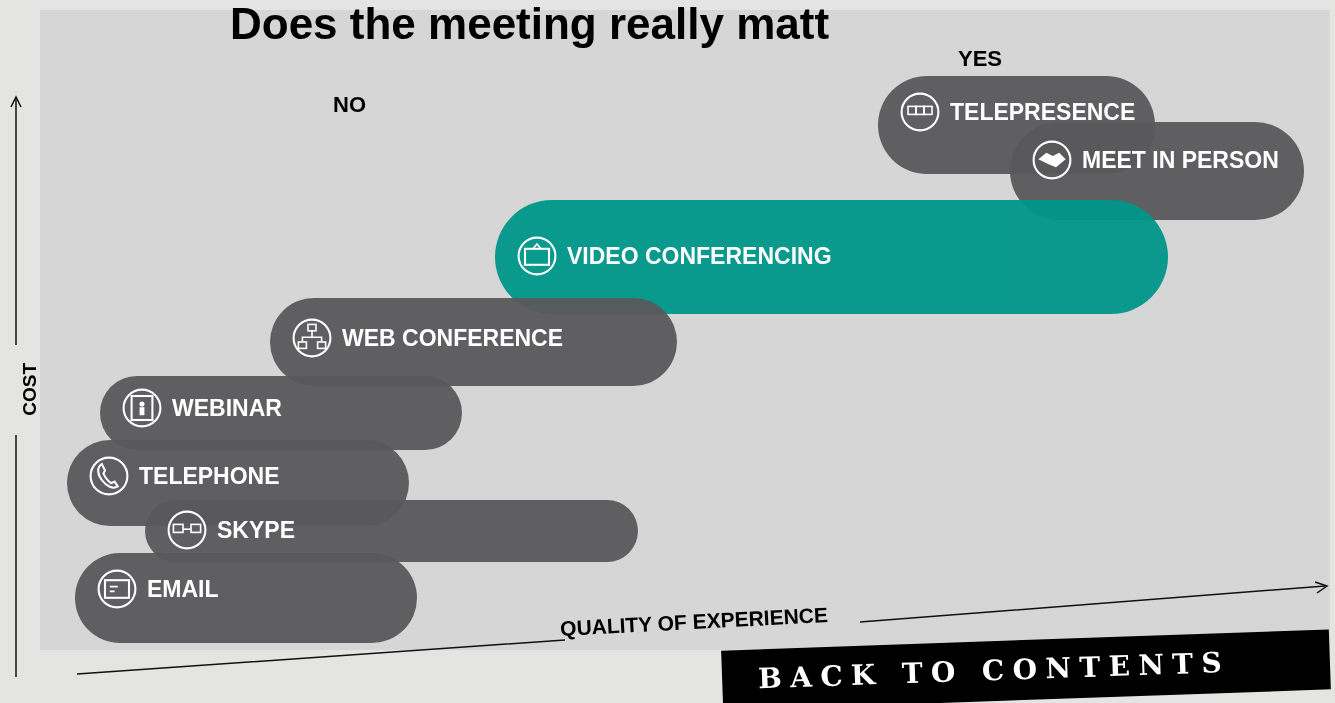  What do you see at coordinates (30, 389) in the screenshot?
I see `axis-label: COST` at bounding box center [30, 389].